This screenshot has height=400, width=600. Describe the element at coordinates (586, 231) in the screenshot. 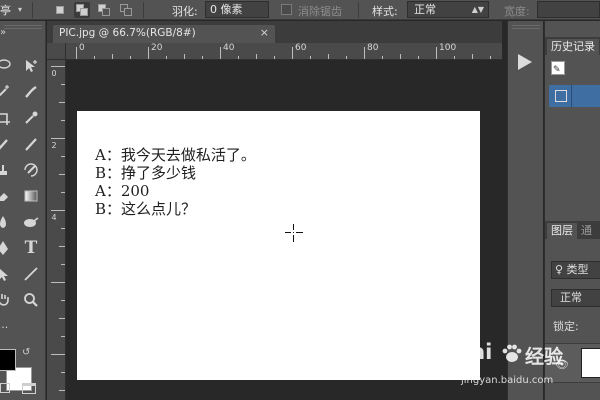

I see `tab-channels: 通` at that location.